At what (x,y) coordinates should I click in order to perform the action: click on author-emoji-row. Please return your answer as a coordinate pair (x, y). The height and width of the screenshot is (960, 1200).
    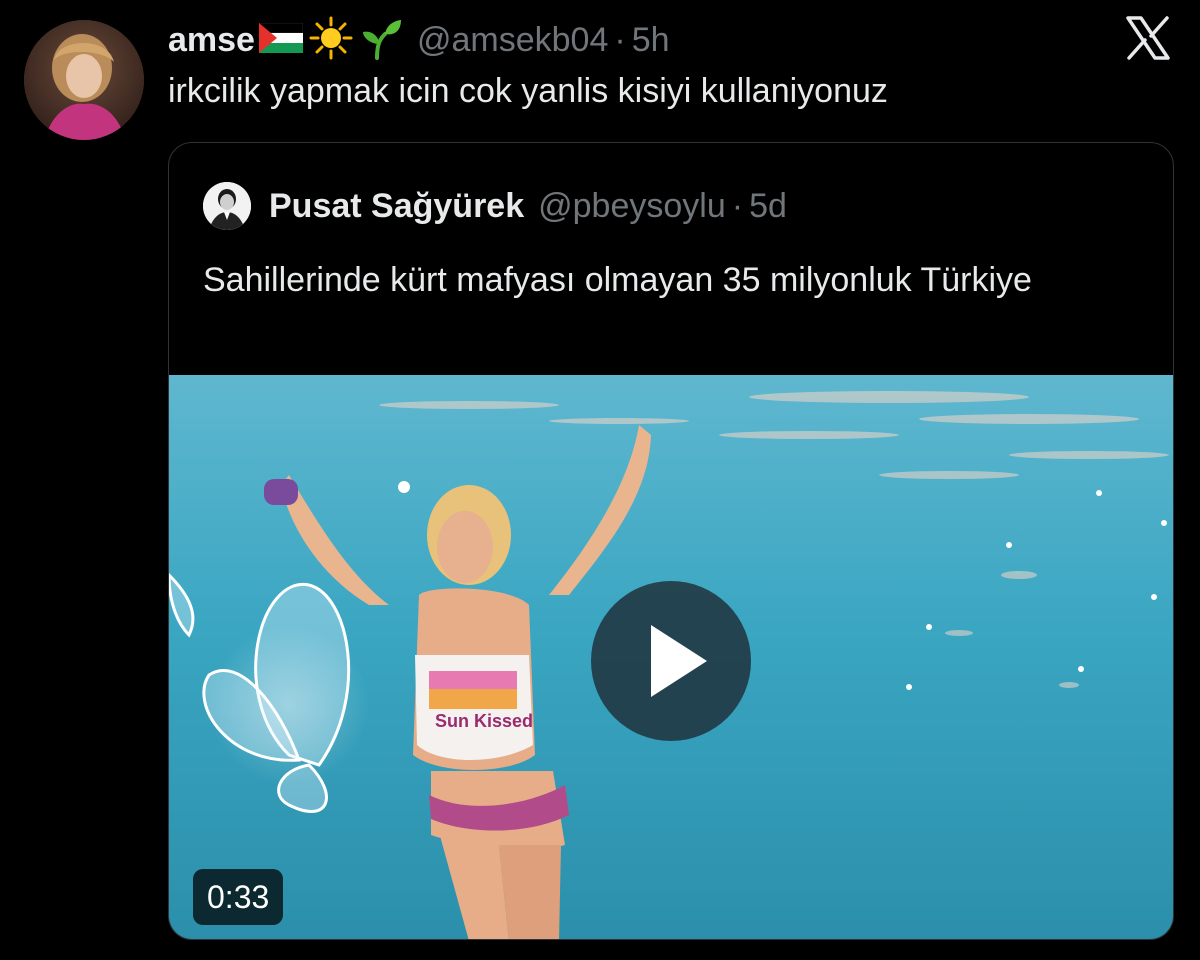
    Looking at the image, I should click on (330, 40).